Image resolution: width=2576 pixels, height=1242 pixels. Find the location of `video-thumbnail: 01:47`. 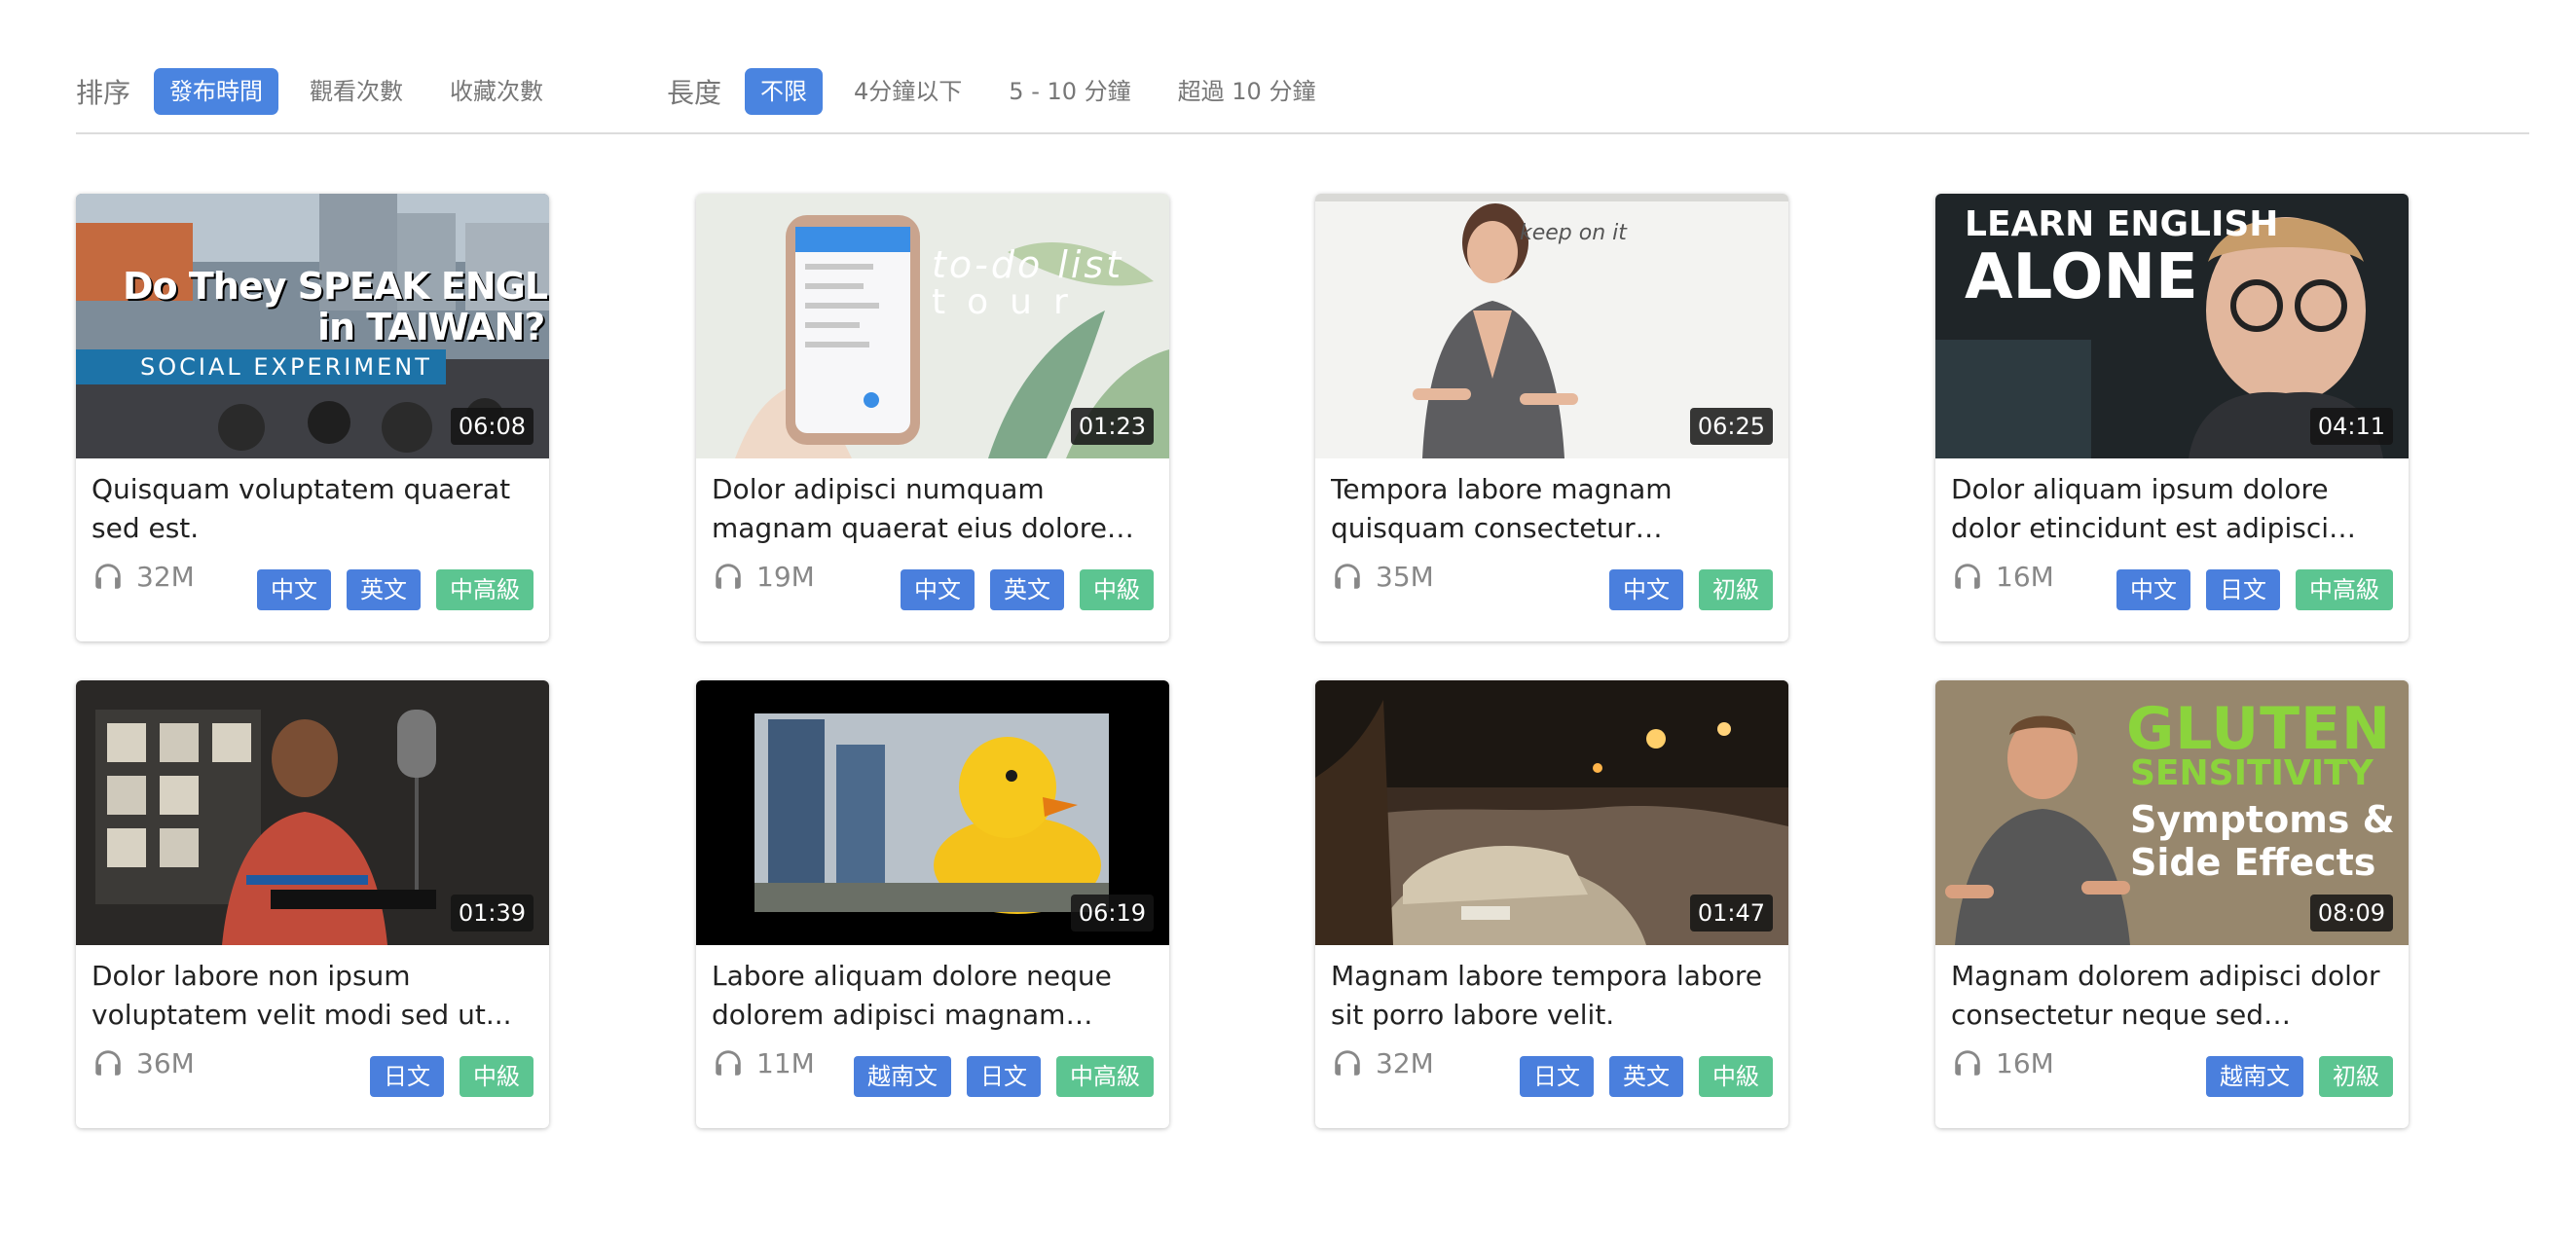

video-thumbnail: 01:47 is located at coordinates (1551, 812).